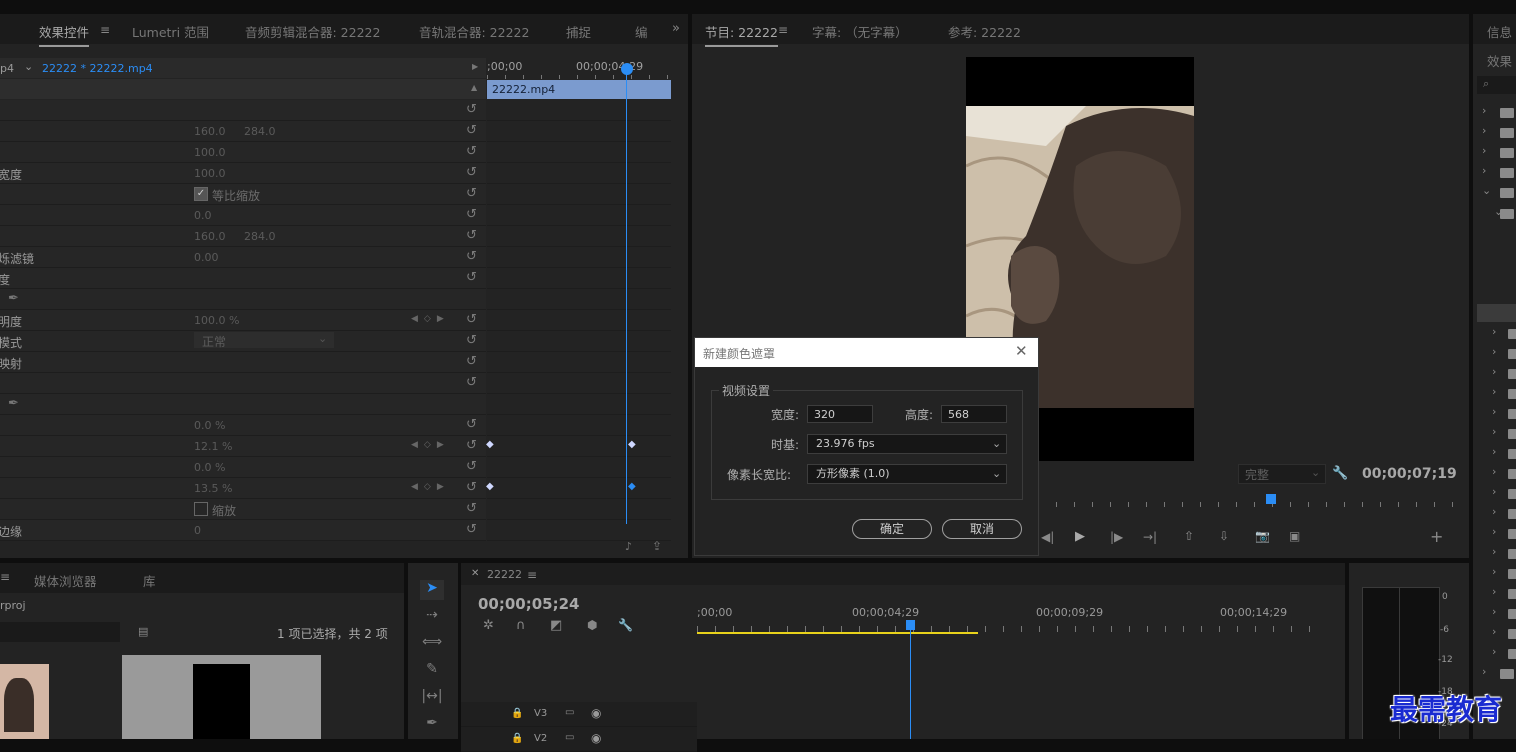  Describe the element at coordinates (201, 509) in the screenshot. I see `checkbox` at that location.